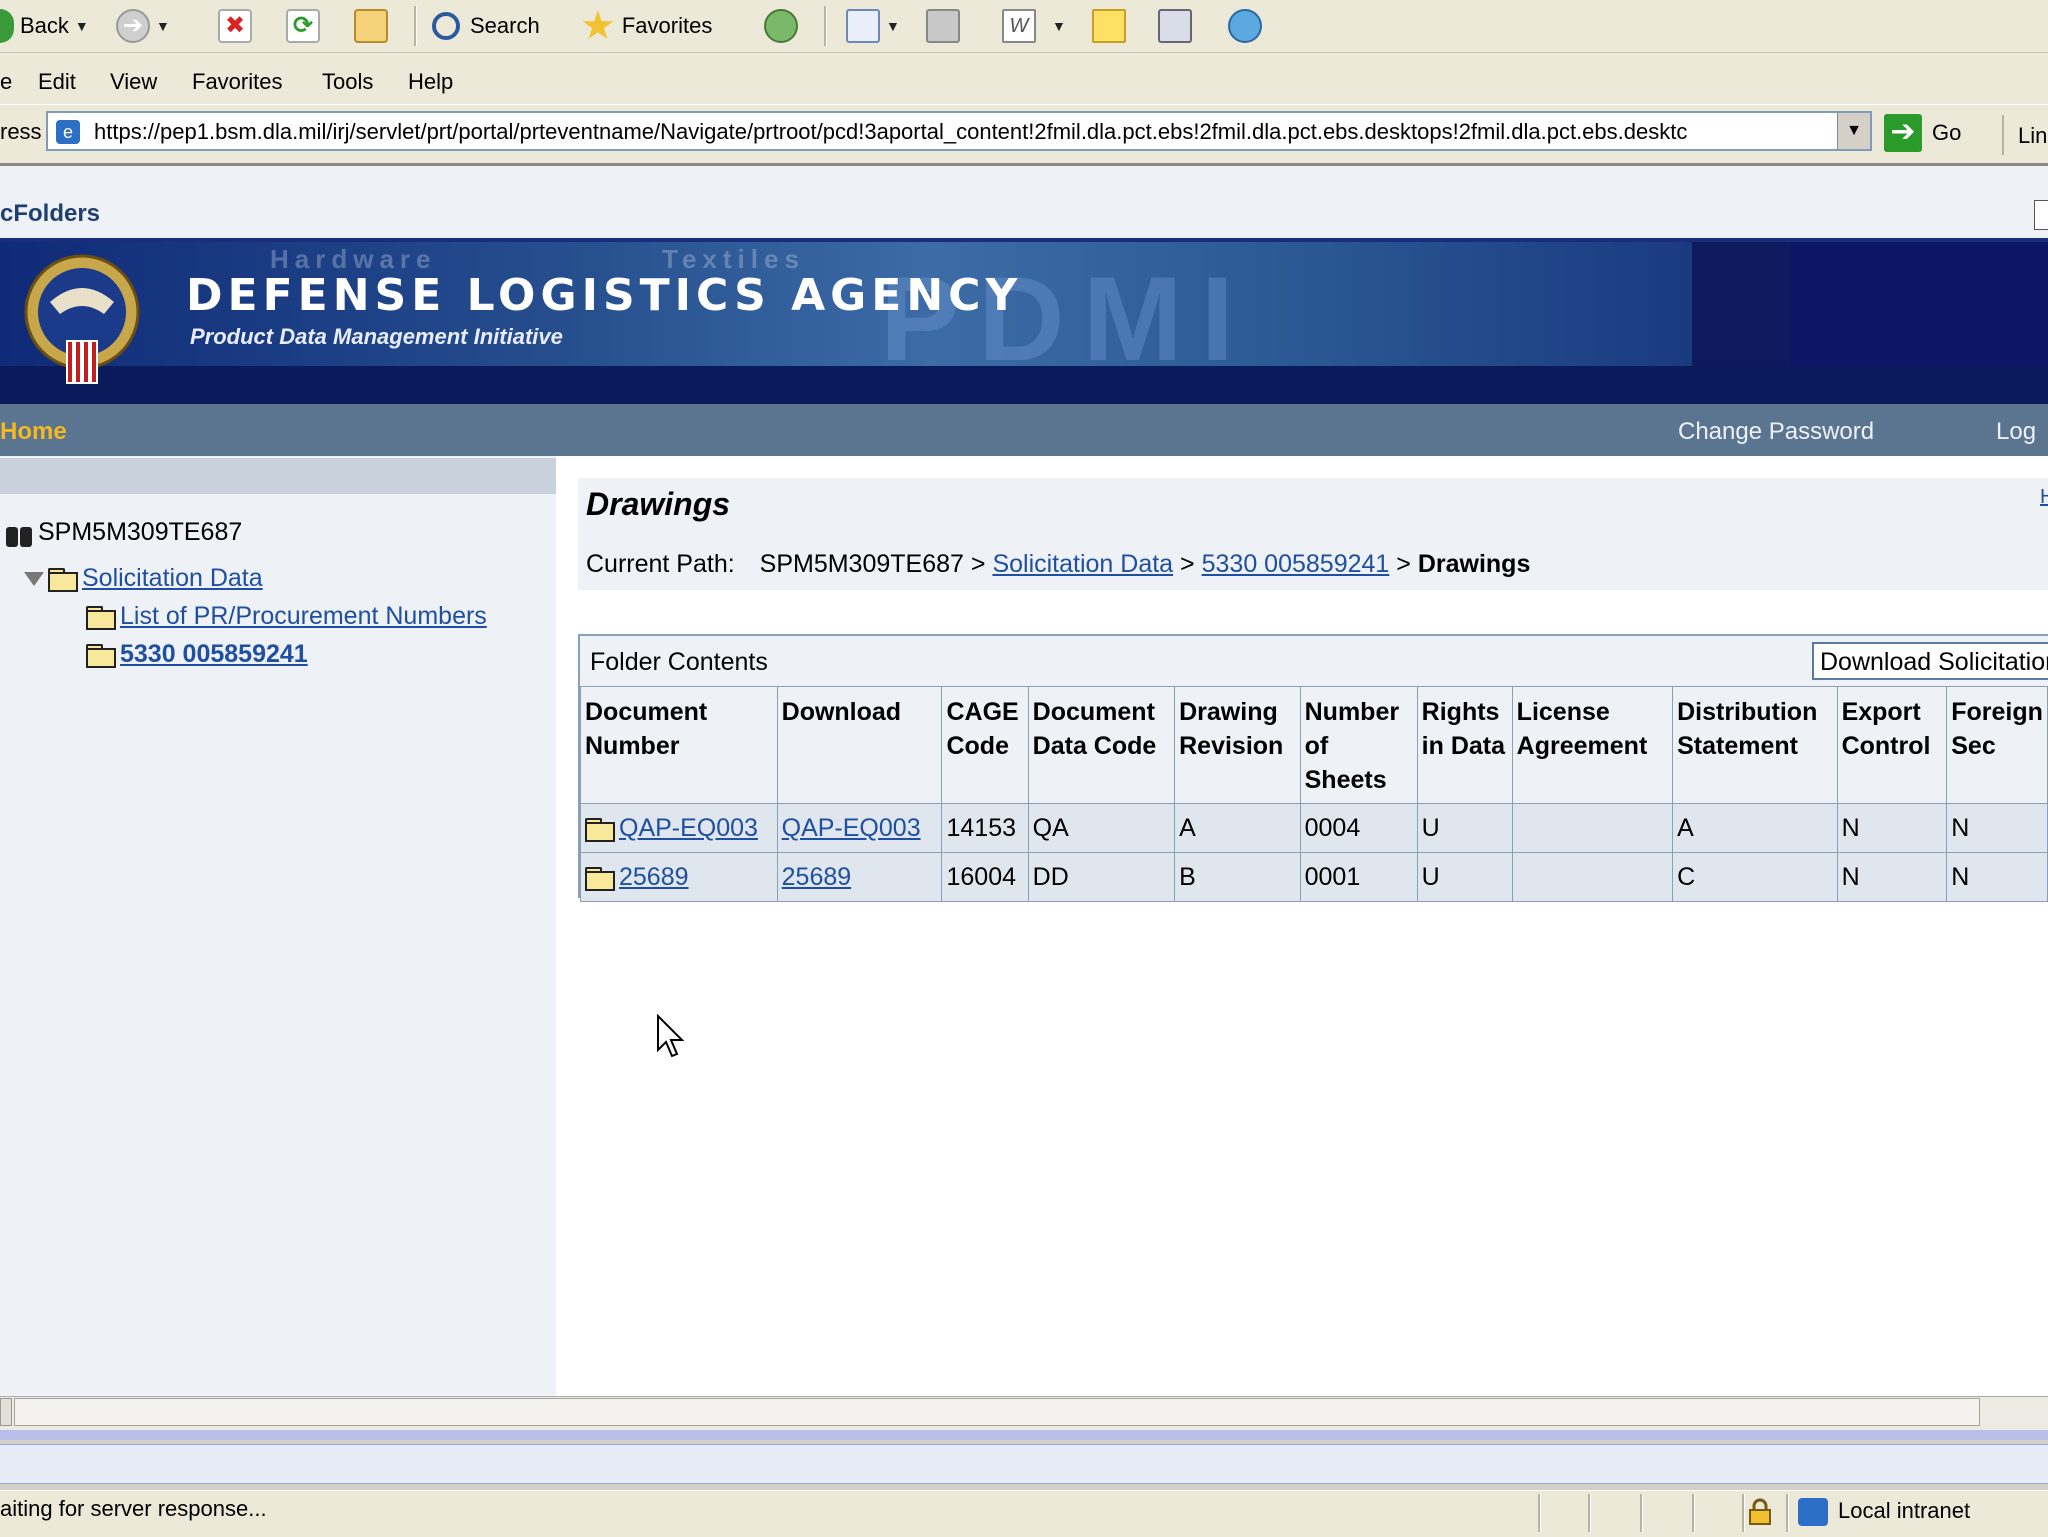 The width and height of the screenshot is (2048, 1537). What do you see at coordinates (598, 26) in the screenshot?
I see `star-icon: ★` at bounding box center [598, 26].